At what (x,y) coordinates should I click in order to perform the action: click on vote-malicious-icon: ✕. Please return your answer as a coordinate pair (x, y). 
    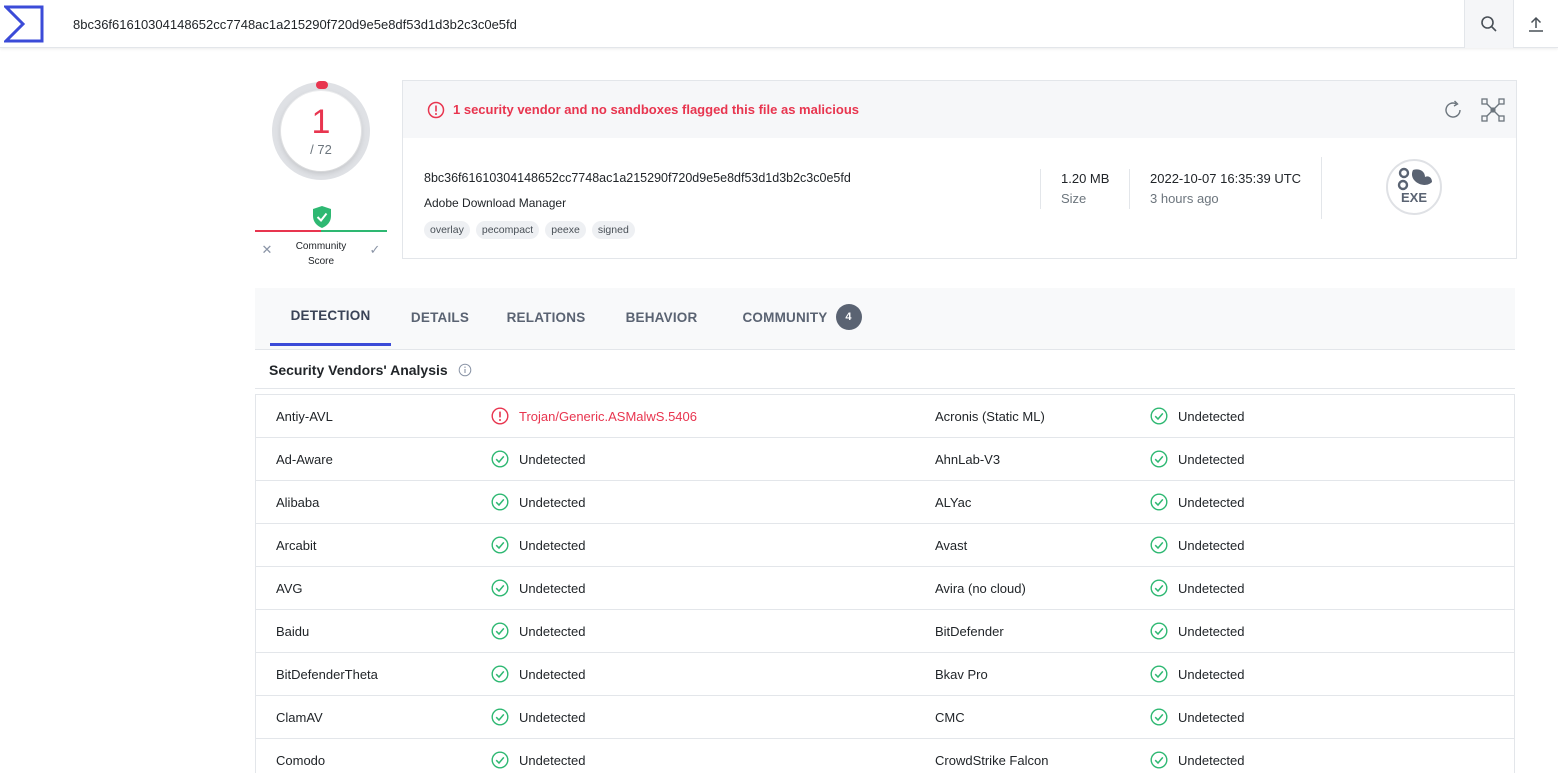
    Looking at the image, I should click on (267, 250).